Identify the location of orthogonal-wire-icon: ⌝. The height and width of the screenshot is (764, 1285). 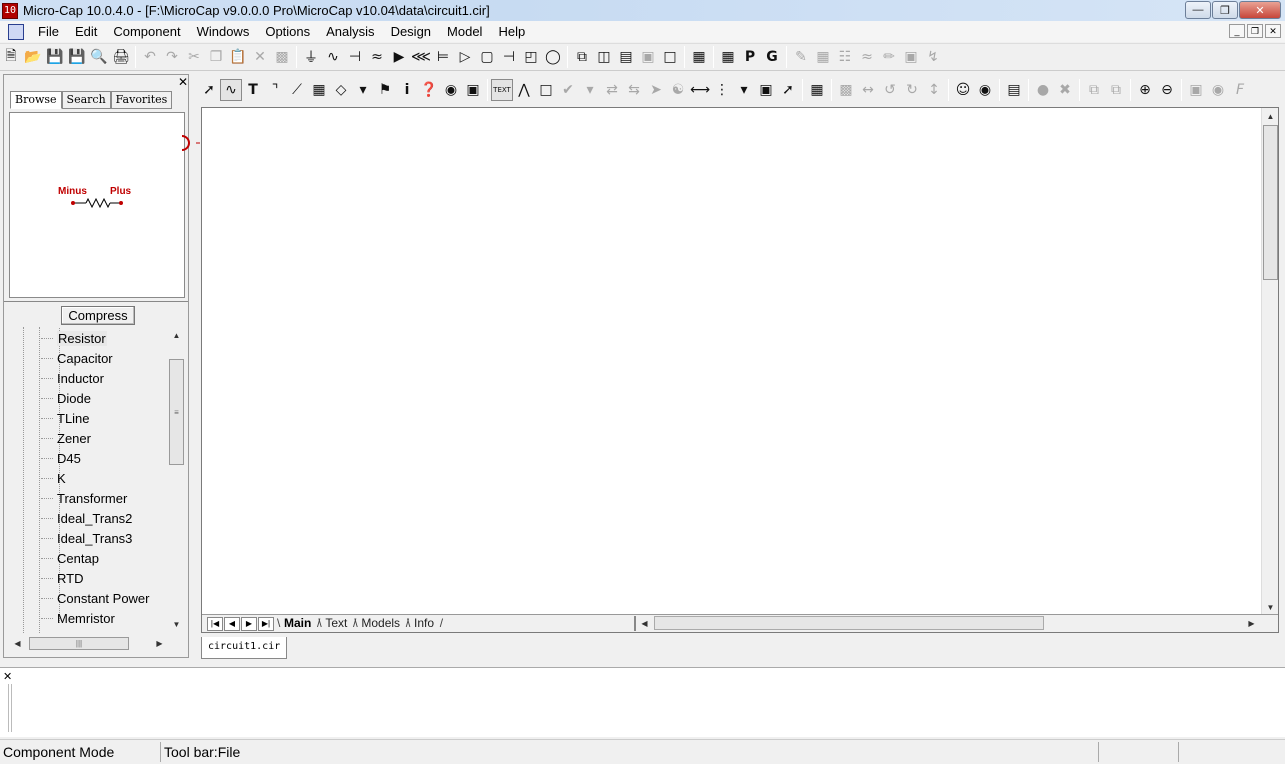
(275, 90).